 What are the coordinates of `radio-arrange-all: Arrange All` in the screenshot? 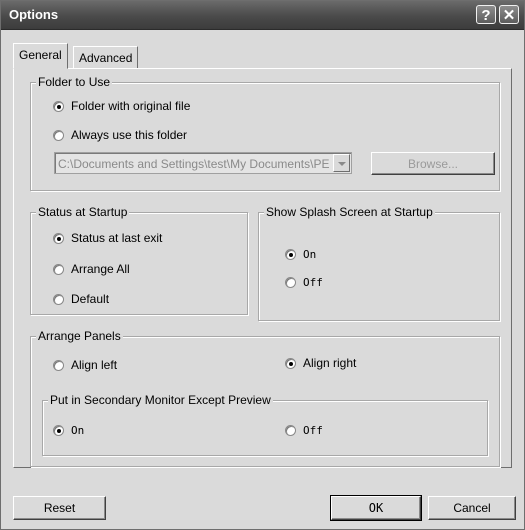 It's located at (91, 269).